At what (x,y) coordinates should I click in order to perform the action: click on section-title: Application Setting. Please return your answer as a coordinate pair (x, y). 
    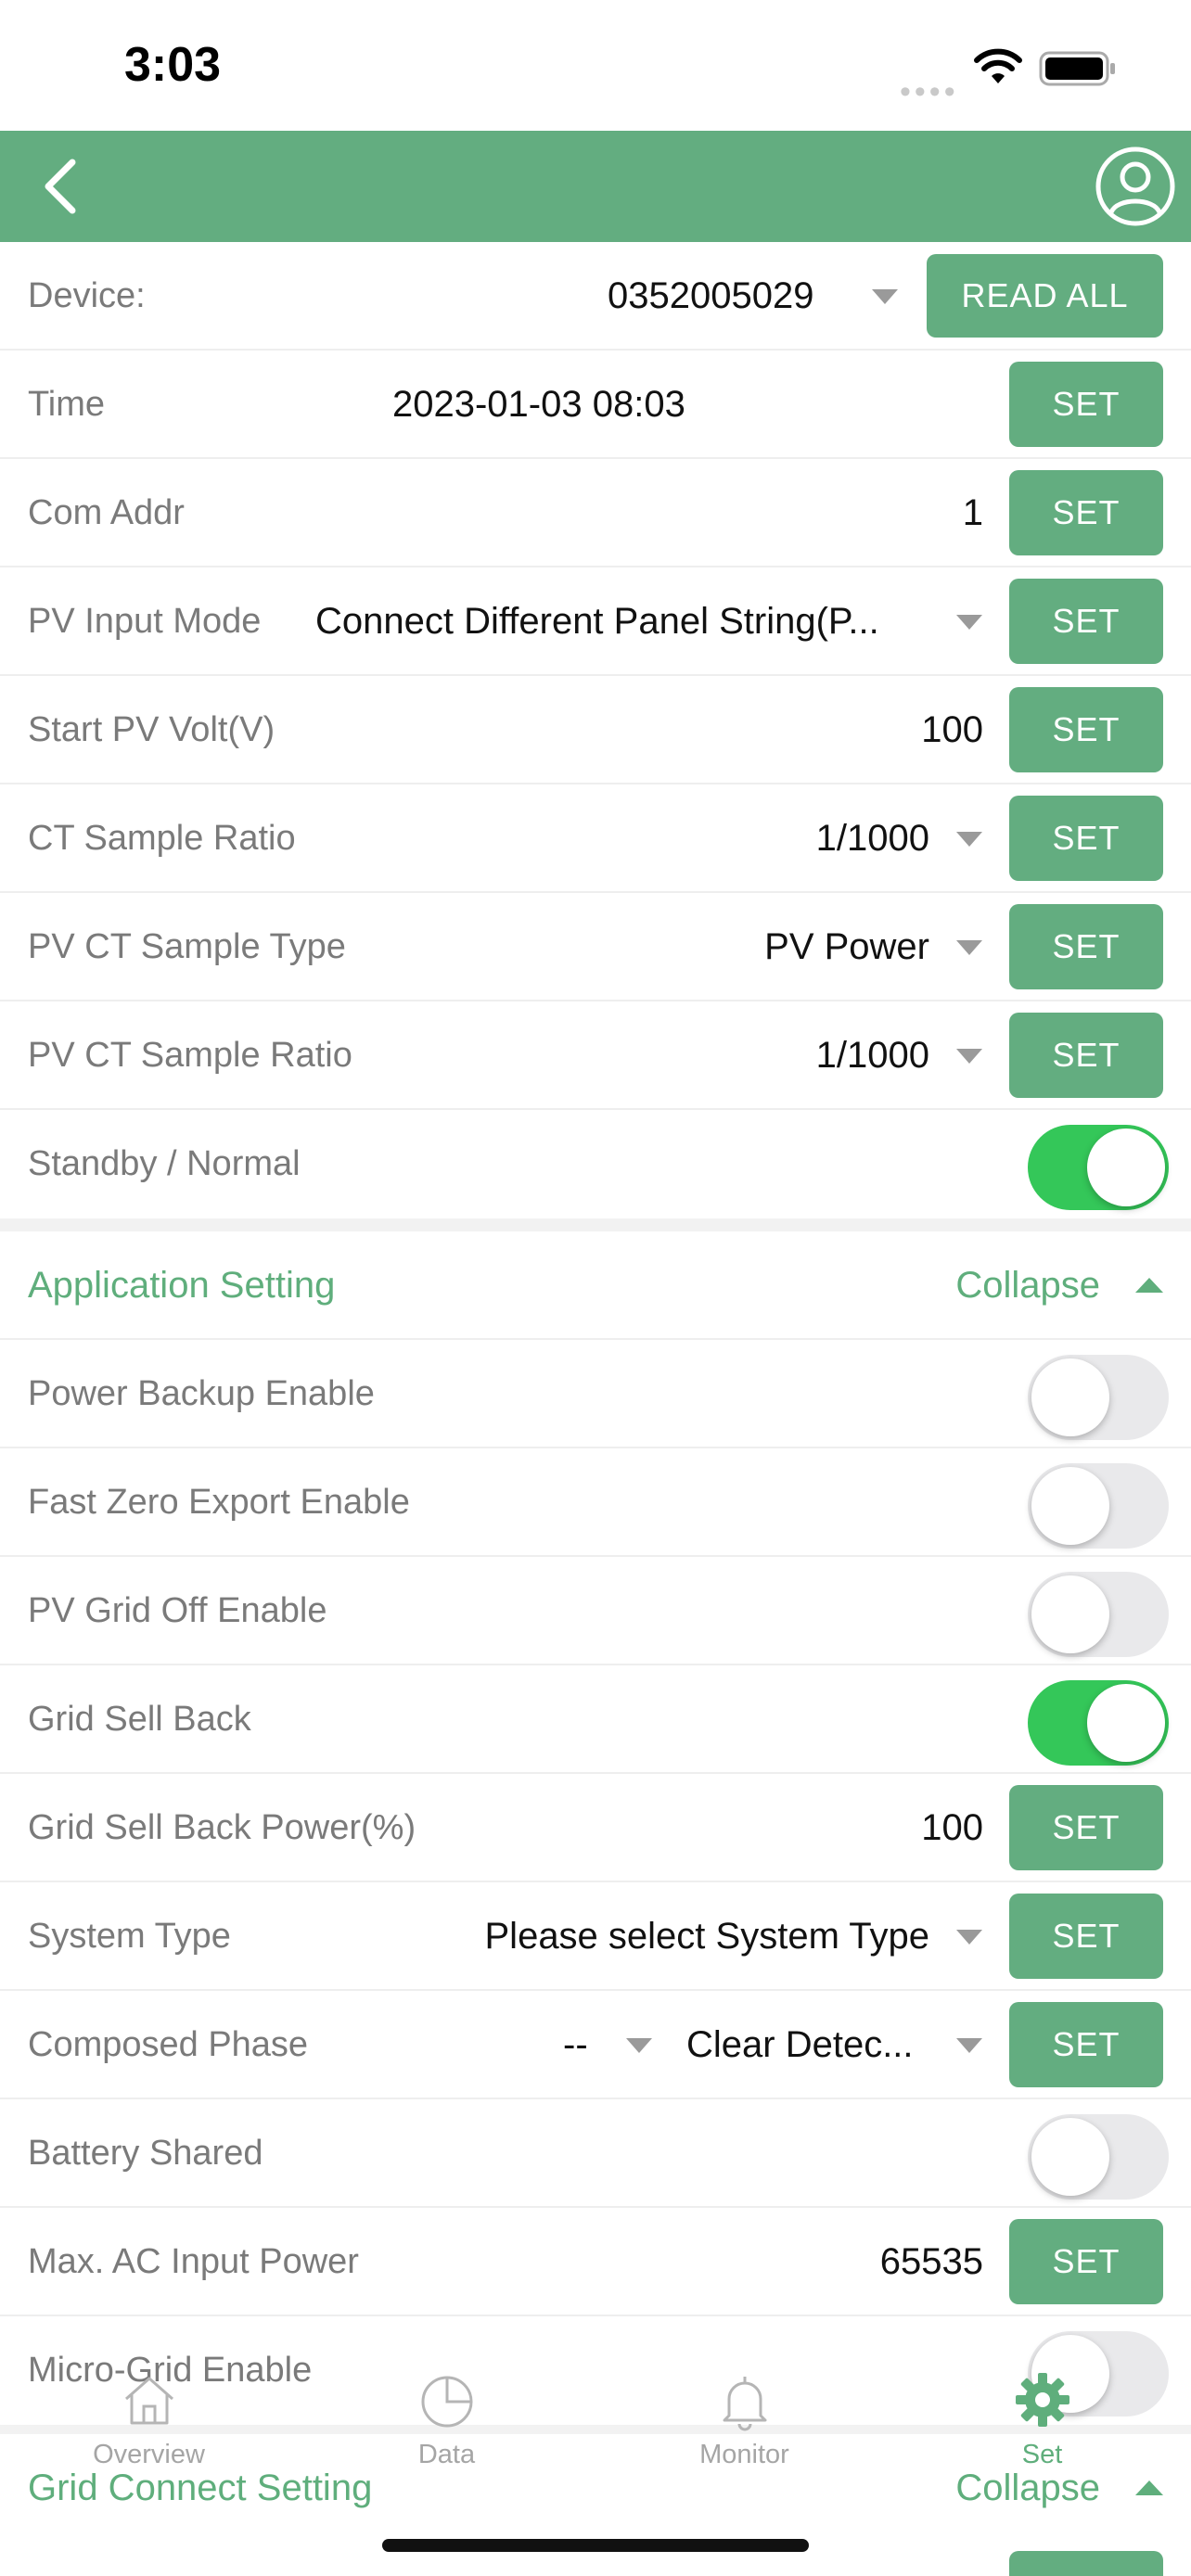
    Looking at the image, I should click on (182, 1285).